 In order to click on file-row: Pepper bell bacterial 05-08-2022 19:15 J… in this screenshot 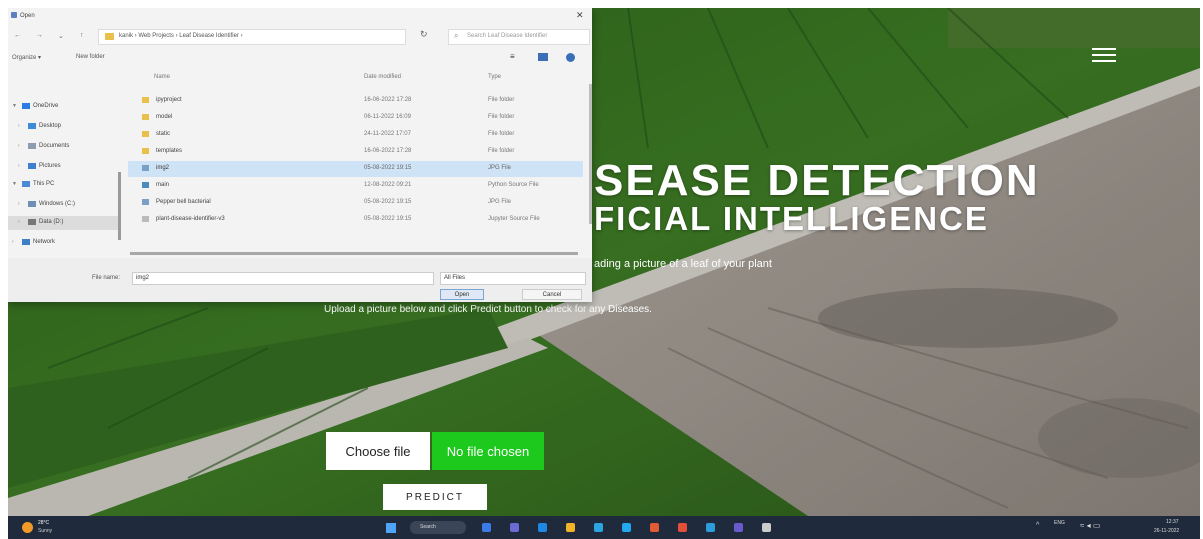, I will do `click(355, 203)`.